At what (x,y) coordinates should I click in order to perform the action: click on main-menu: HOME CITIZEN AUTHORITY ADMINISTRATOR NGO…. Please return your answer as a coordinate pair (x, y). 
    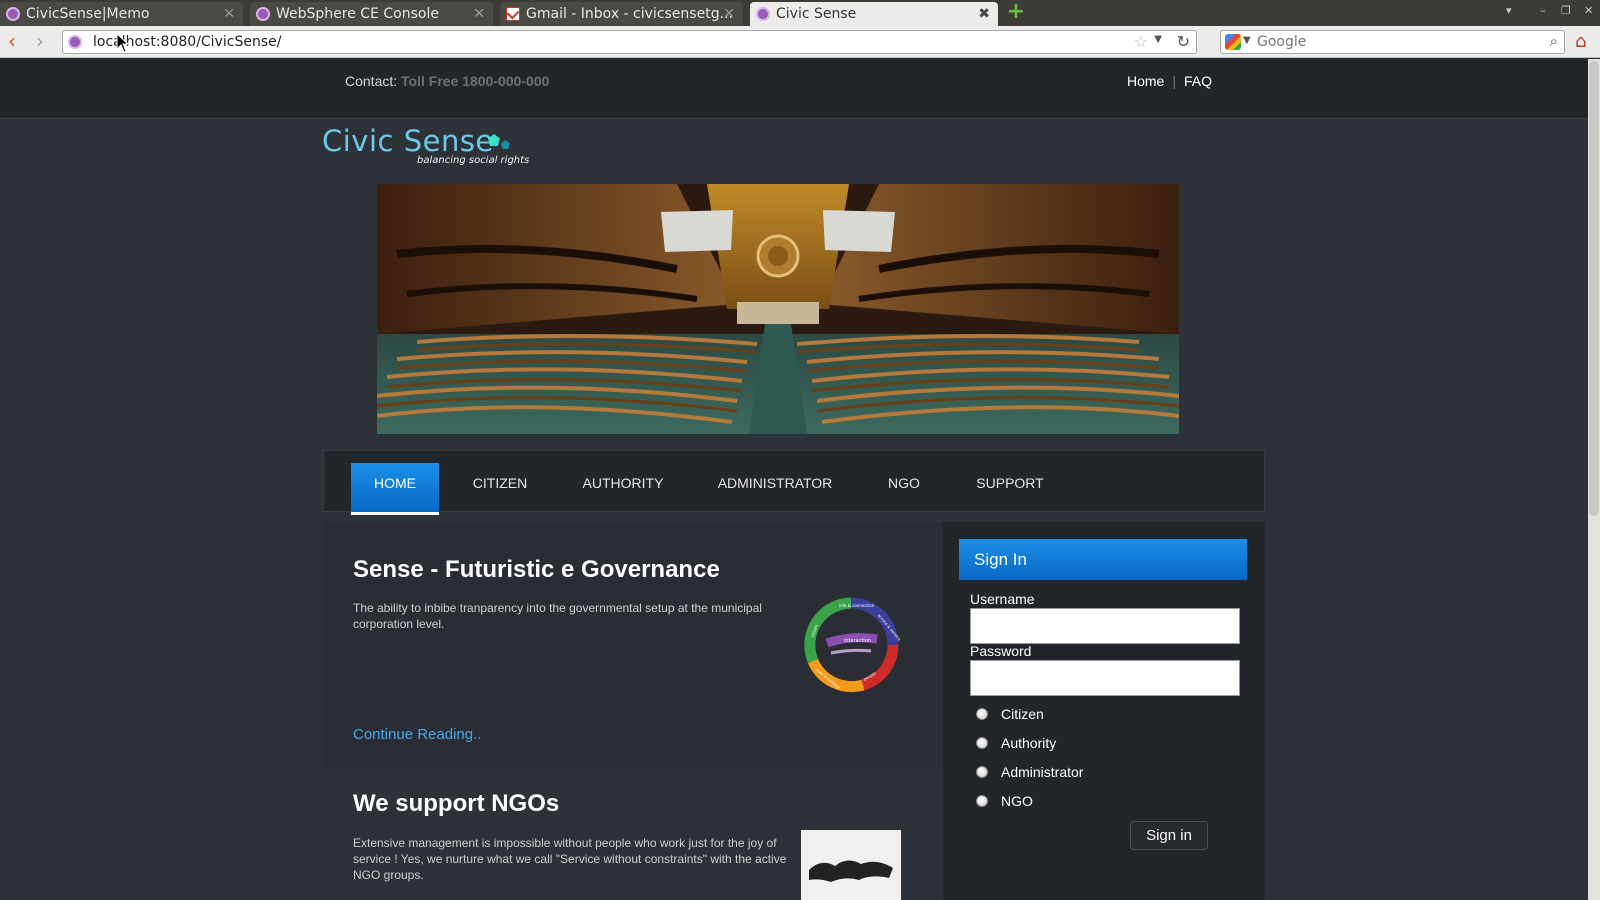
    Looking at the image, I should click on (794, 482).